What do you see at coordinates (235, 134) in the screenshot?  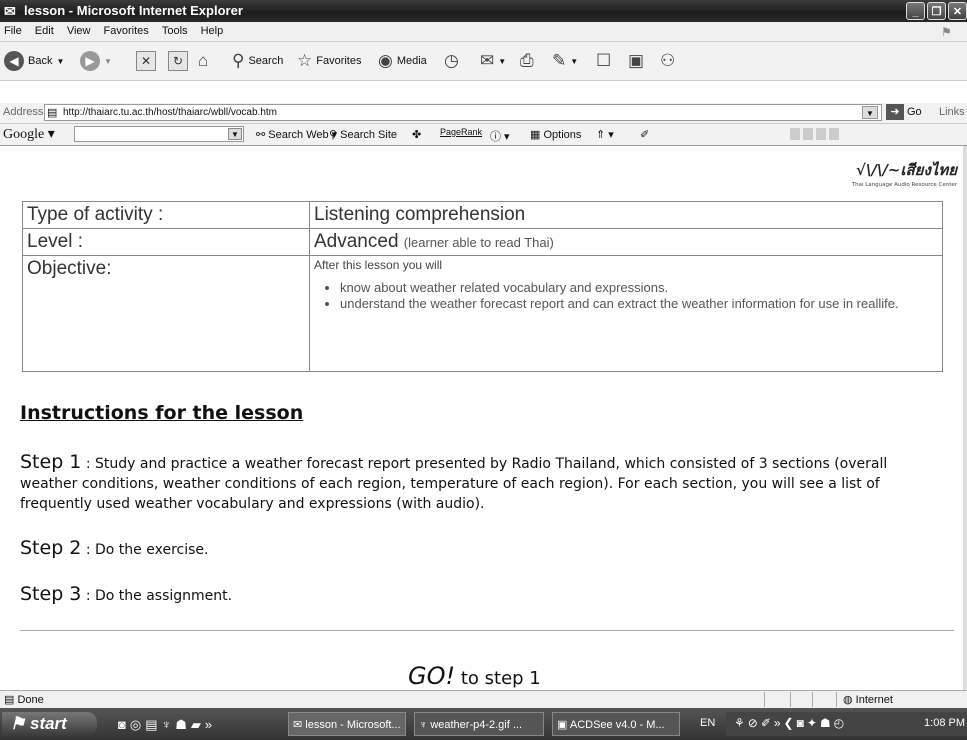 I see `google-dropdown-icon: ▼` at bounding box center [235, 134].